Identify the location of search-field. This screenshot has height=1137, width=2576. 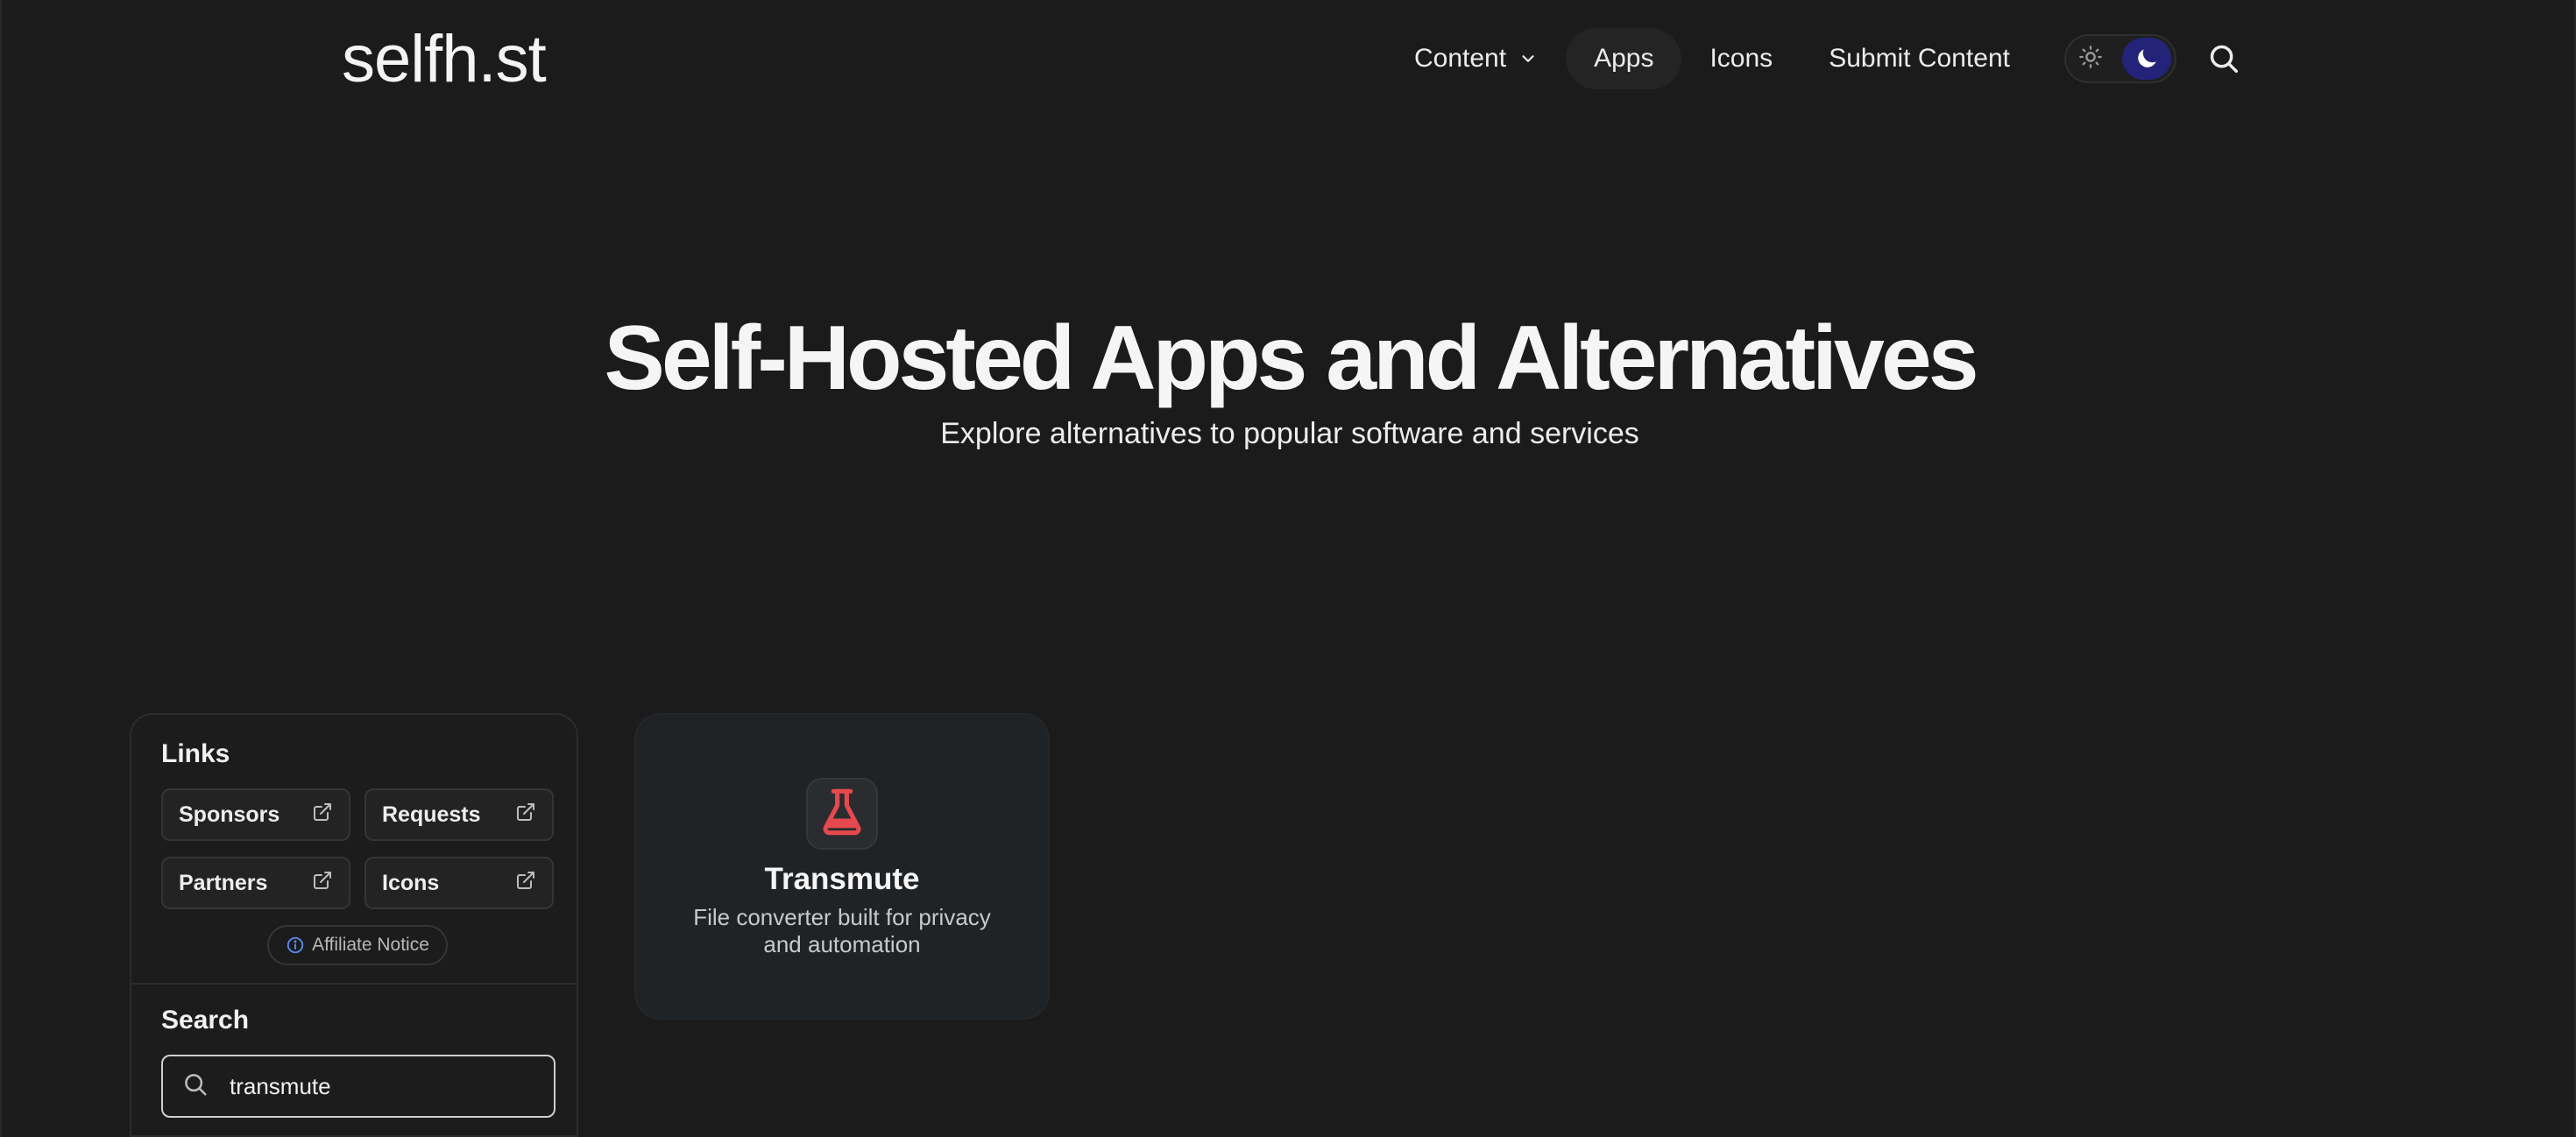
(358, 1087).